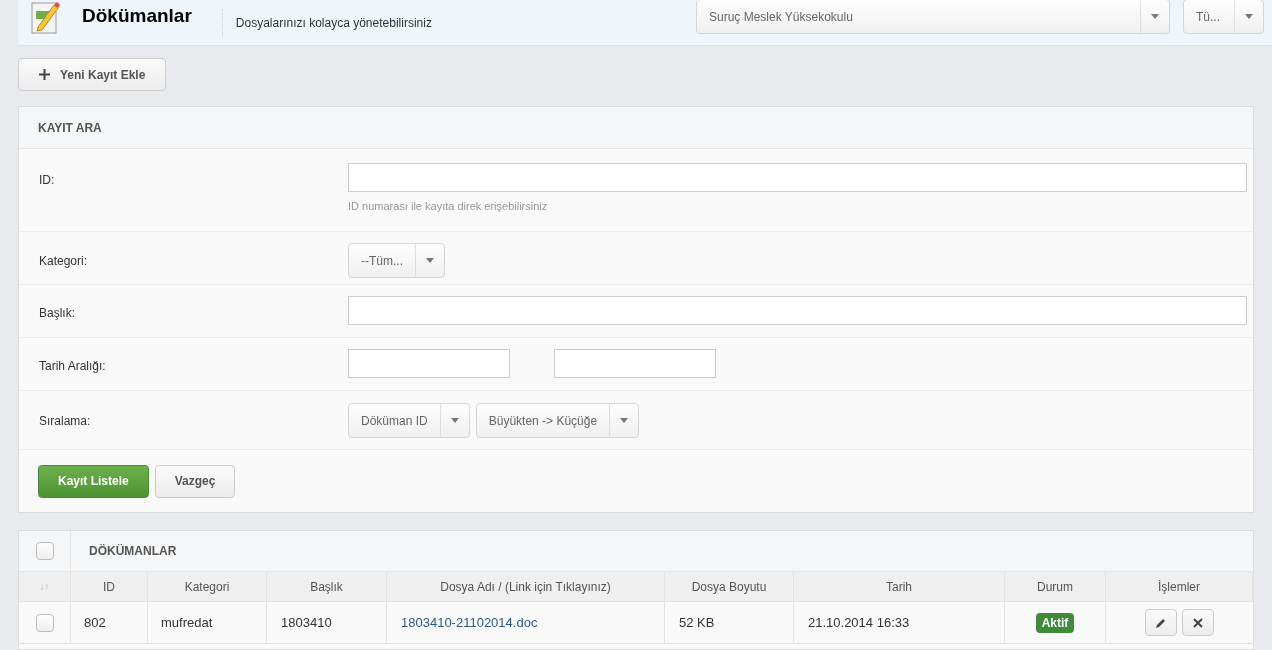 Image resolution: width=1272 pixels, height=650 pixels. Describe the element at coordinates (557, 420) in the screenshot. I see `dropdown: Büyükten -> Küçüğe` at that location.